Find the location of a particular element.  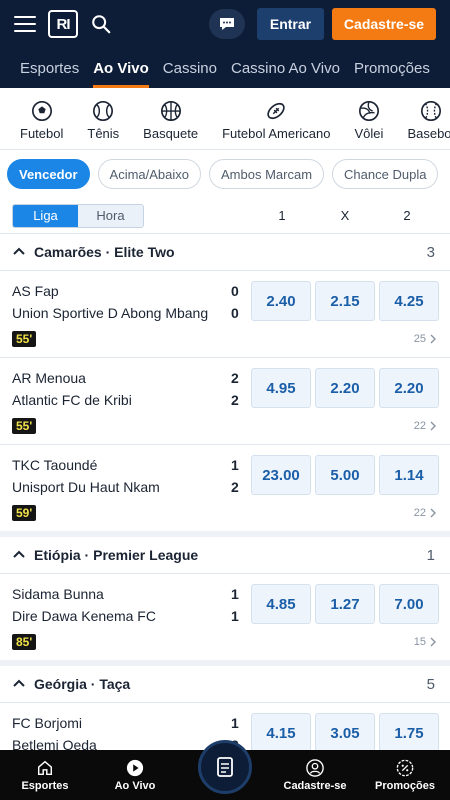

sport-futebol-americano: Futebol Americano is located at coordinates (276, 120).